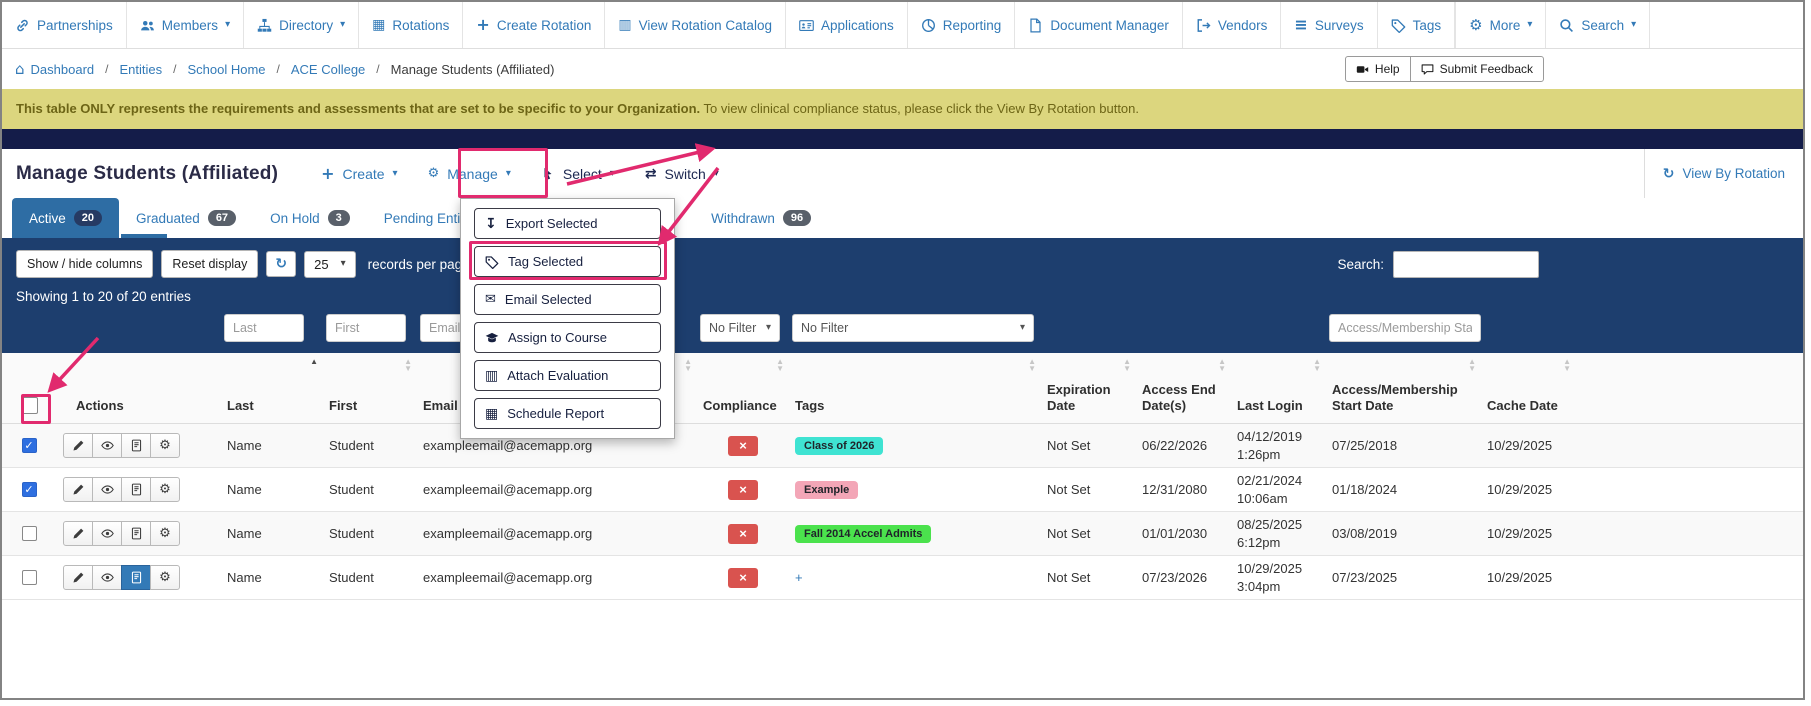  I want to click on header-label: Email, so click(440, 405).